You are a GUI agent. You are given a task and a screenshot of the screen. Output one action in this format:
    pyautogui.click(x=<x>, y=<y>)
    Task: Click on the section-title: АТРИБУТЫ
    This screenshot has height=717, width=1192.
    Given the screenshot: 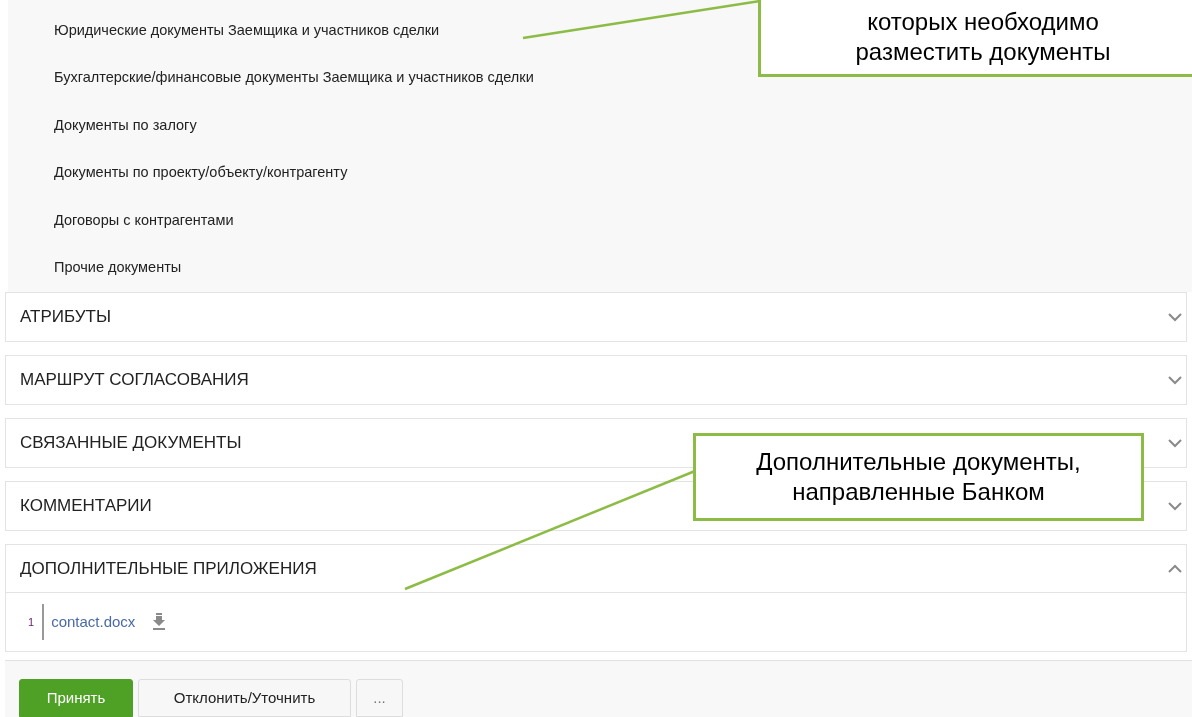 What is the action you would take?
    pyautogui.click(x=65, y=317)
    